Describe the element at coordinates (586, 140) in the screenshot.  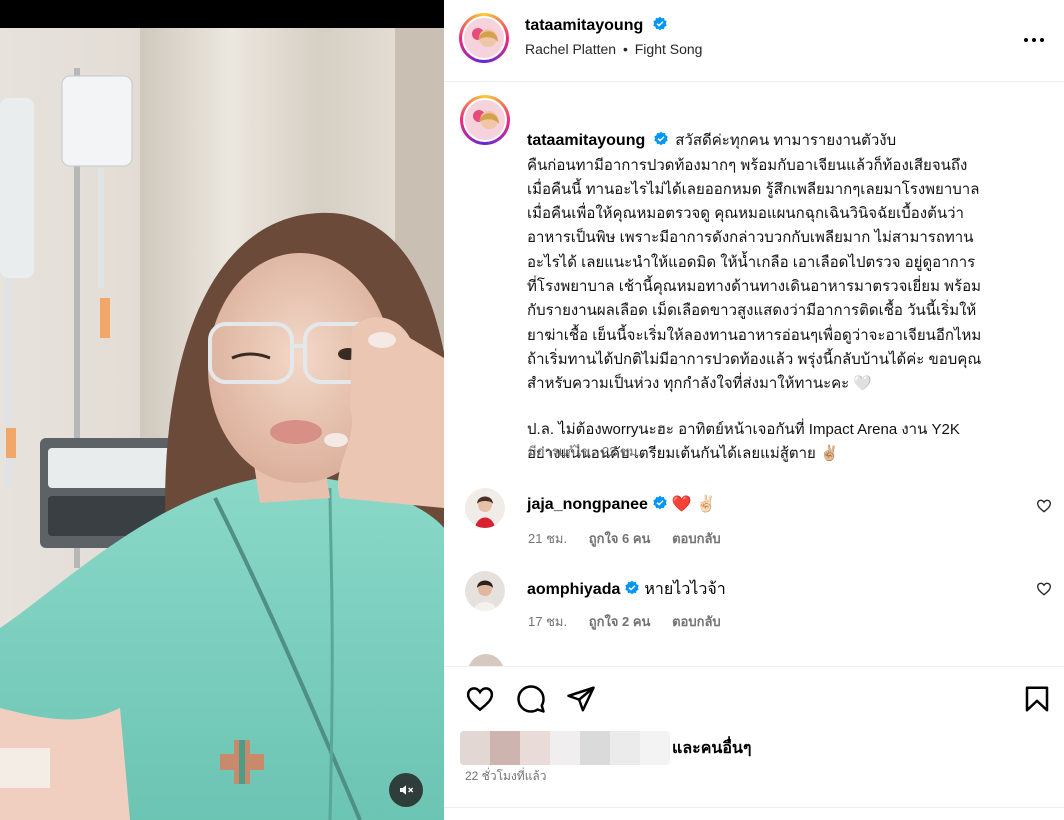
I see `caption-username: tataamitayoung` at that location.